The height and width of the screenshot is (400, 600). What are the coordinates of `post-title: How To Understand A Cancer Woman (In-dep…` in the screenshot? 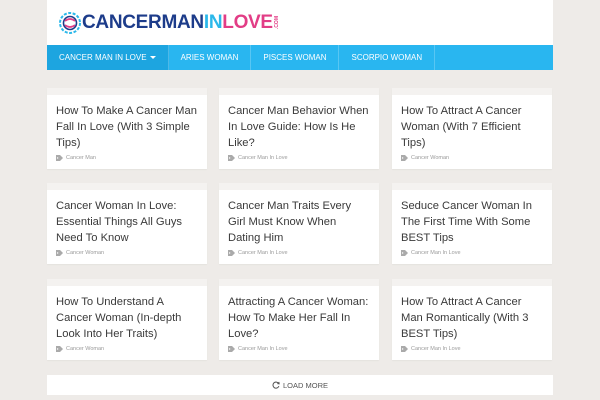 It's located at (127, 314).